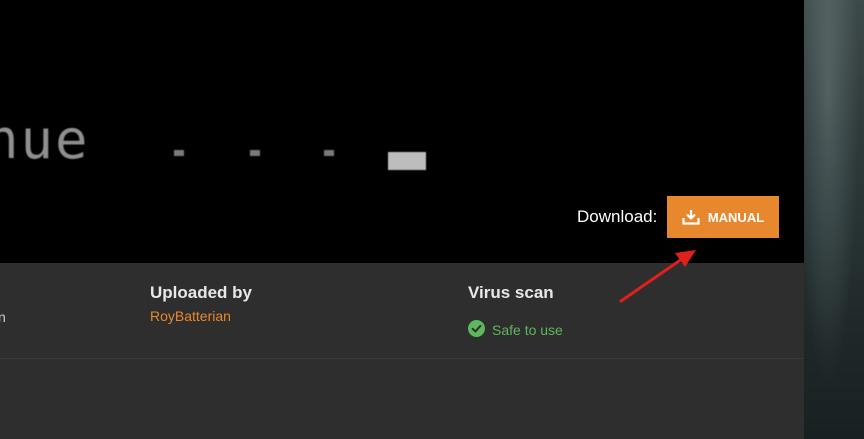  What do you see at coordinates (617, 216) in the screenshot?
I see `download-label: Download:` at bounding box center [617, 216].